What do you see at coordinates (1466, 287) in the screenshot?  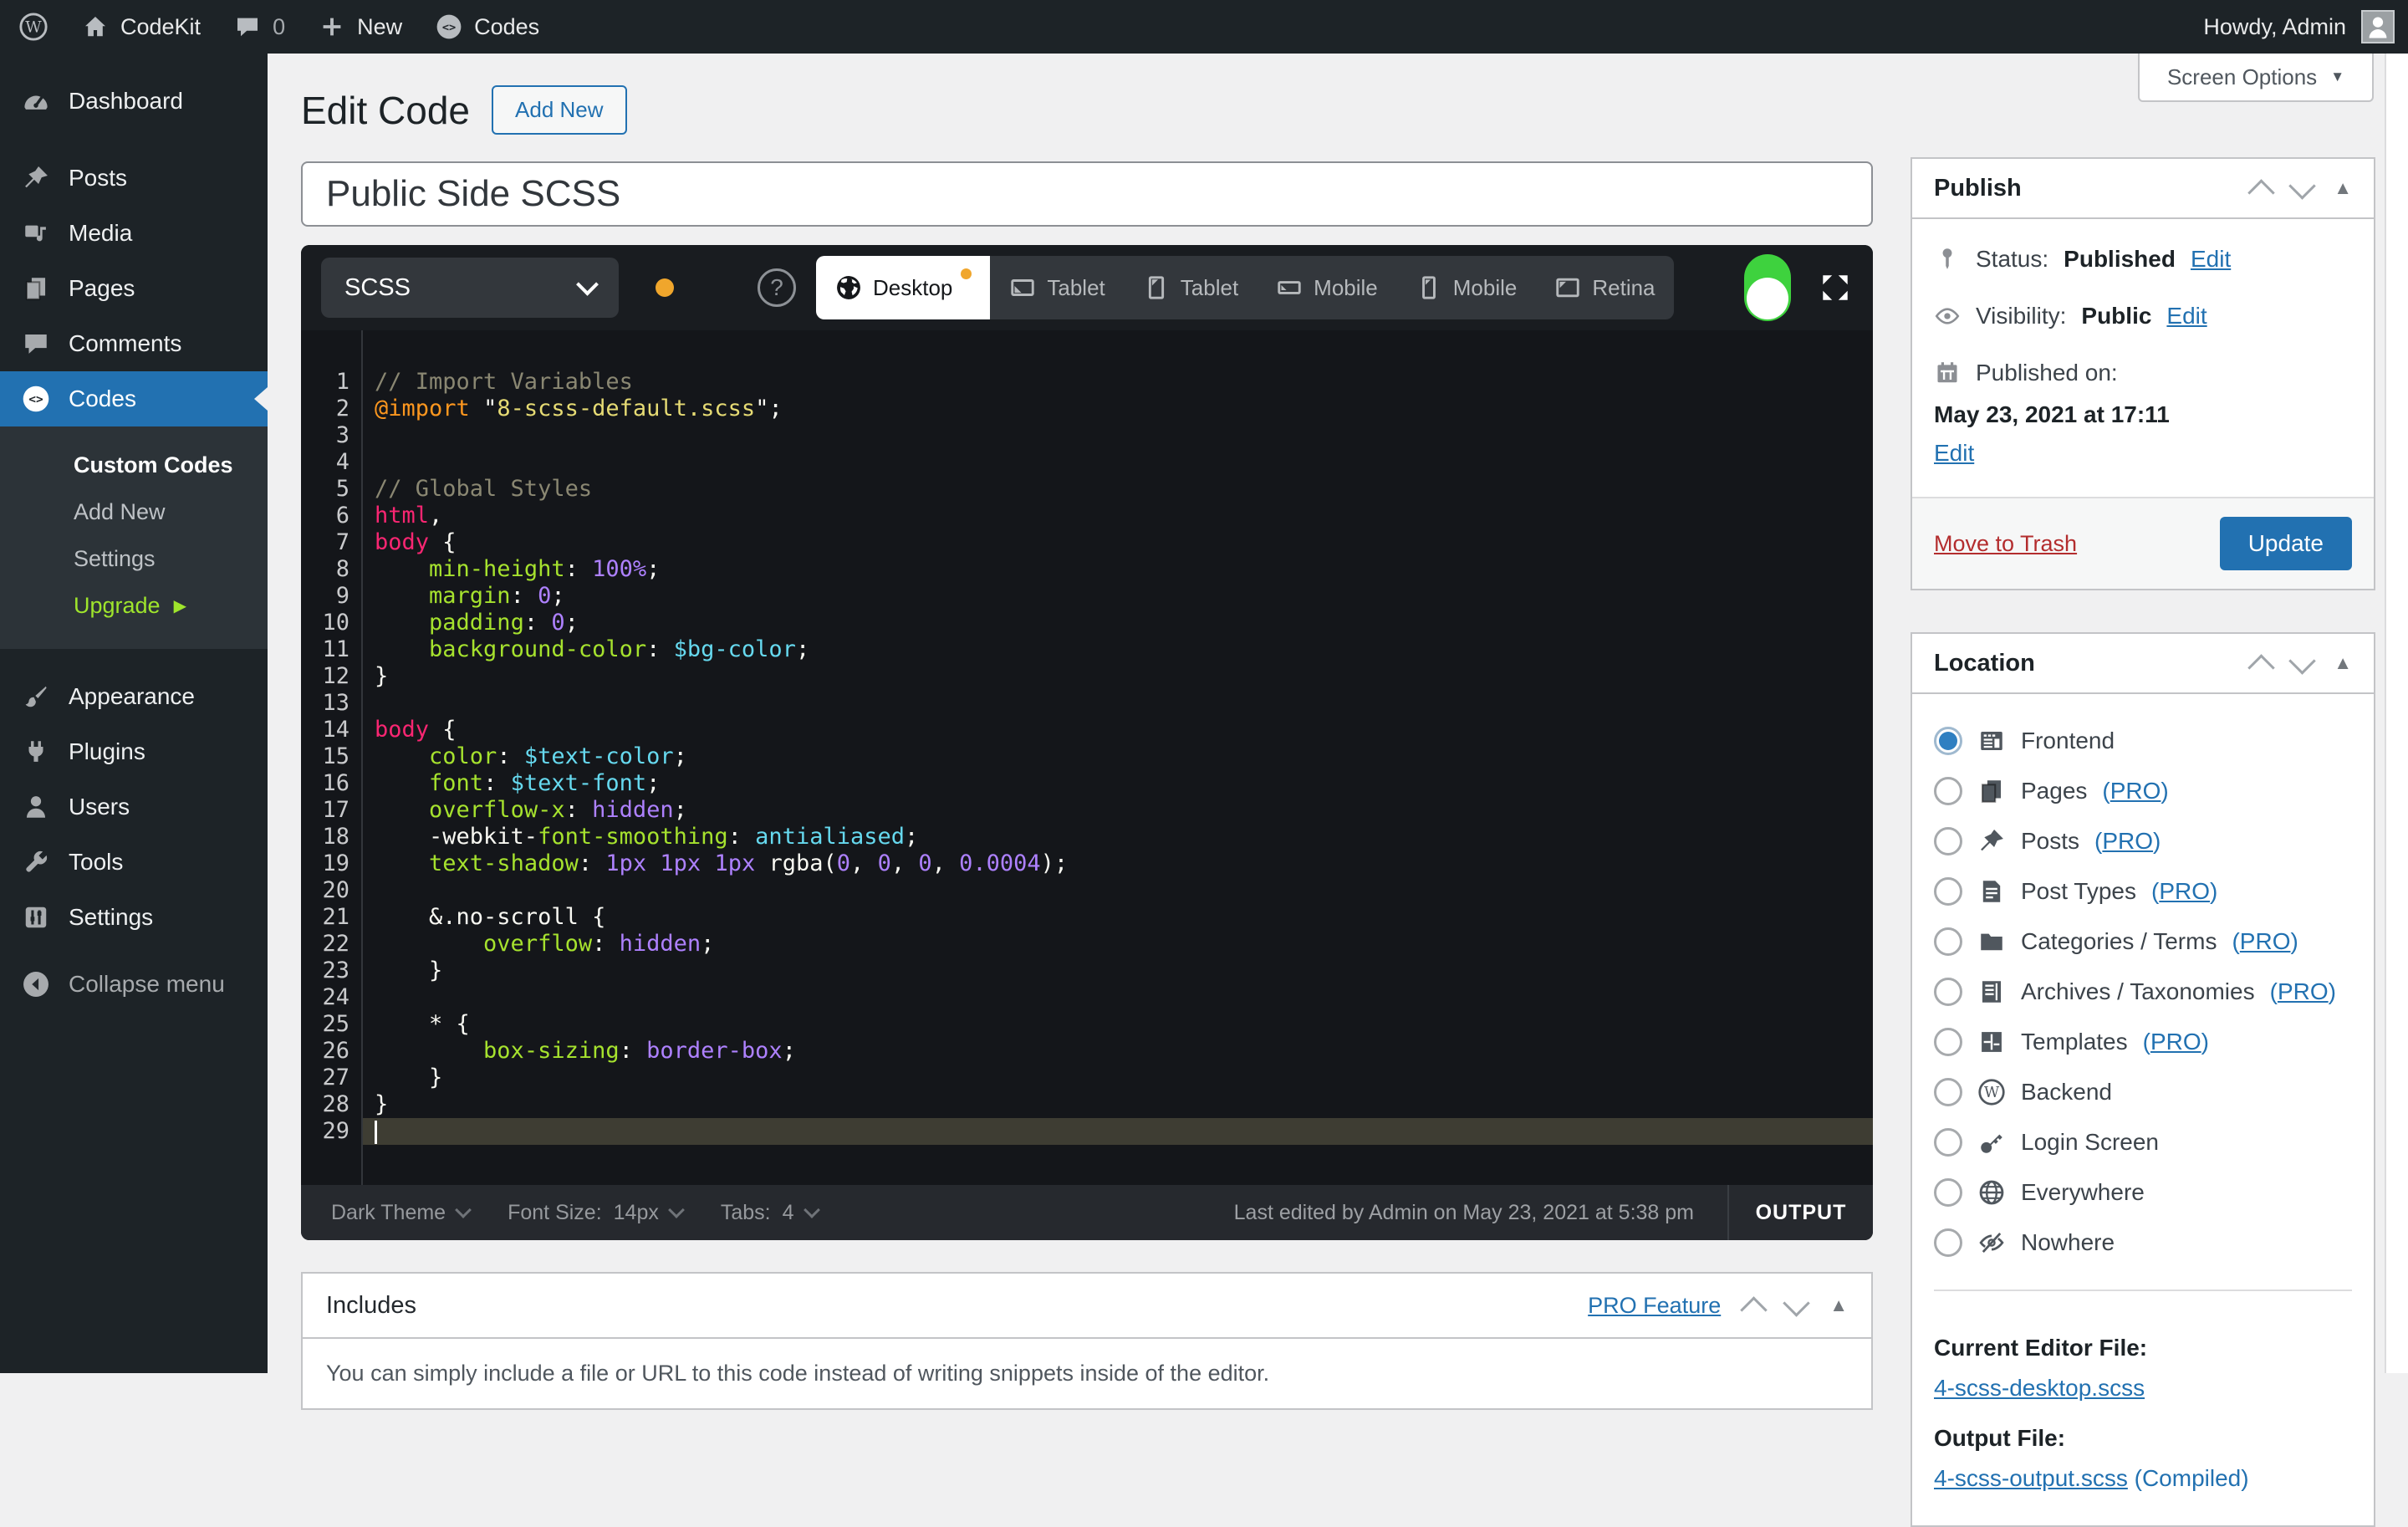 I see `device-tab-mobile-4: Mobile` at bounding box center [1466, 287].